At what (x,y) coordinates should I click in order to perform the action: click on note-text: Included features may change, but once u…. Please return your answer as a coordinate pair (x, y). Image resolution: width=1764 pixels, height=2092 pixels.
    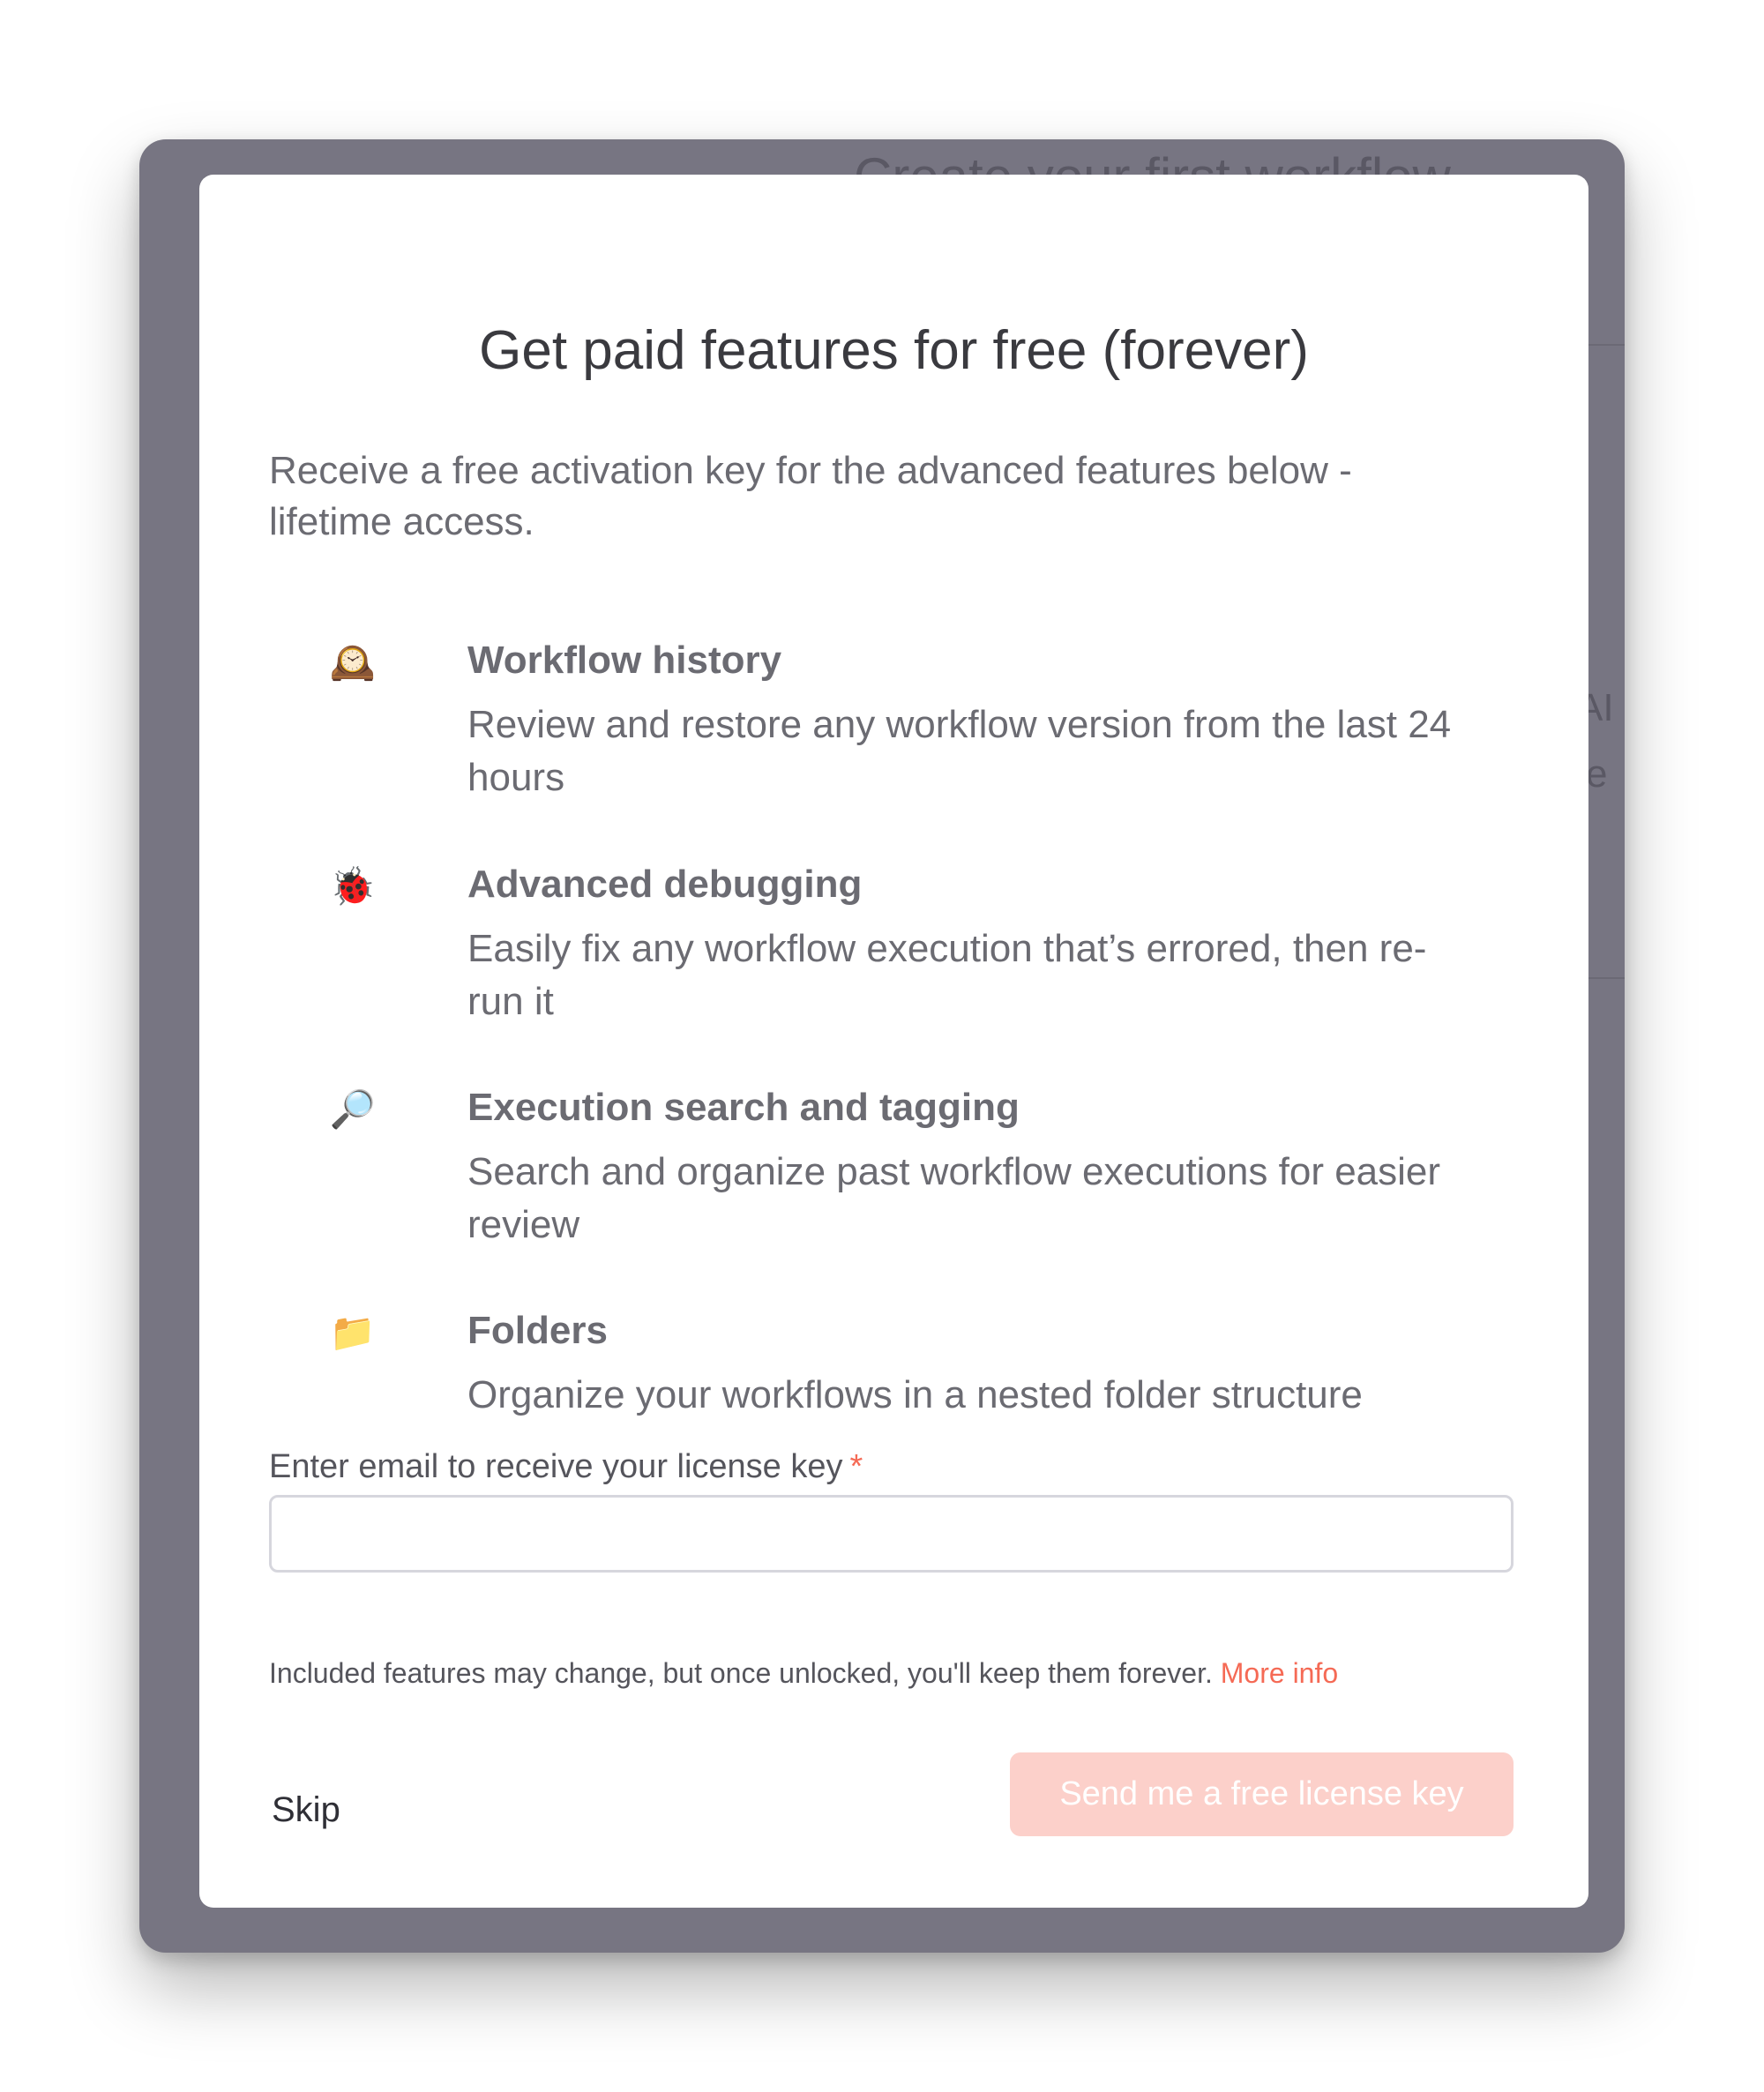
    Looking at the image, I should click on (741, 1673).